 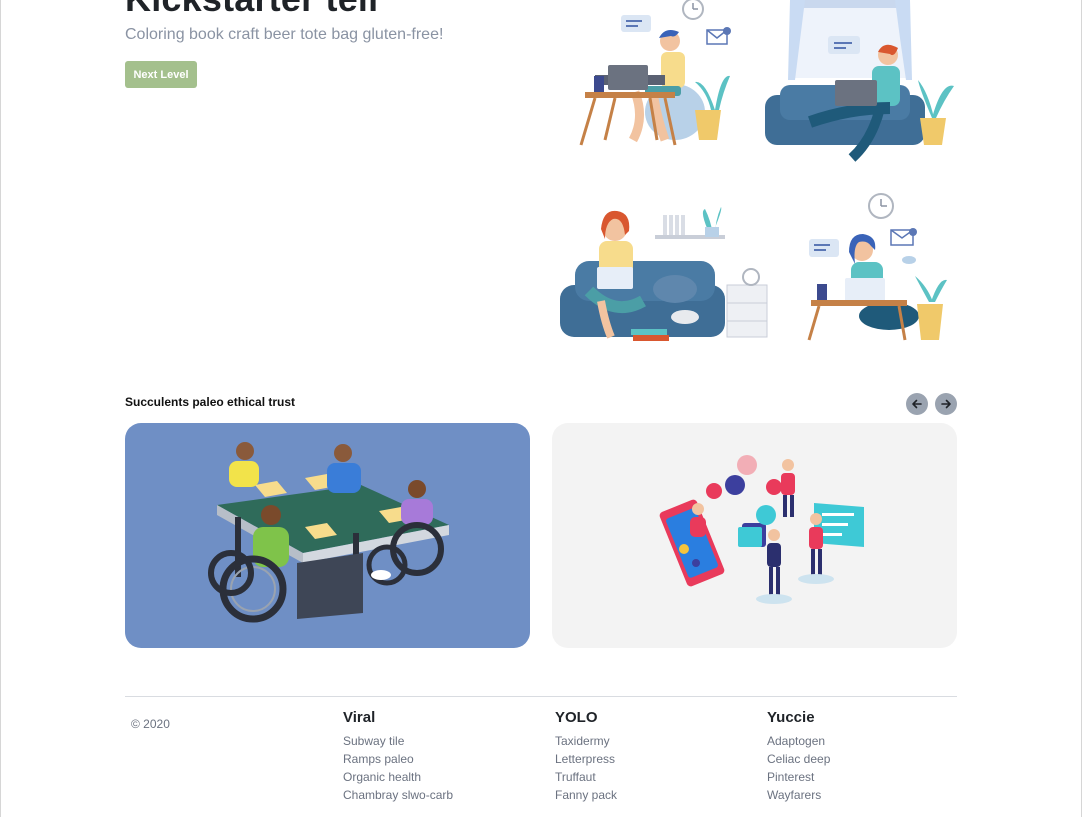 What do you see at coordinates (586, 777) in the screenshot?
I see `footer-link: Truffaut` at bounding box center [586, 777].